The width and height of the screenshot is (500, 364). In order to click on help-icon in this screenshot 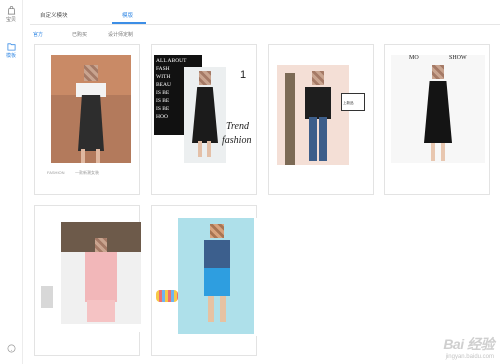, I will do `click(11, 348)`.